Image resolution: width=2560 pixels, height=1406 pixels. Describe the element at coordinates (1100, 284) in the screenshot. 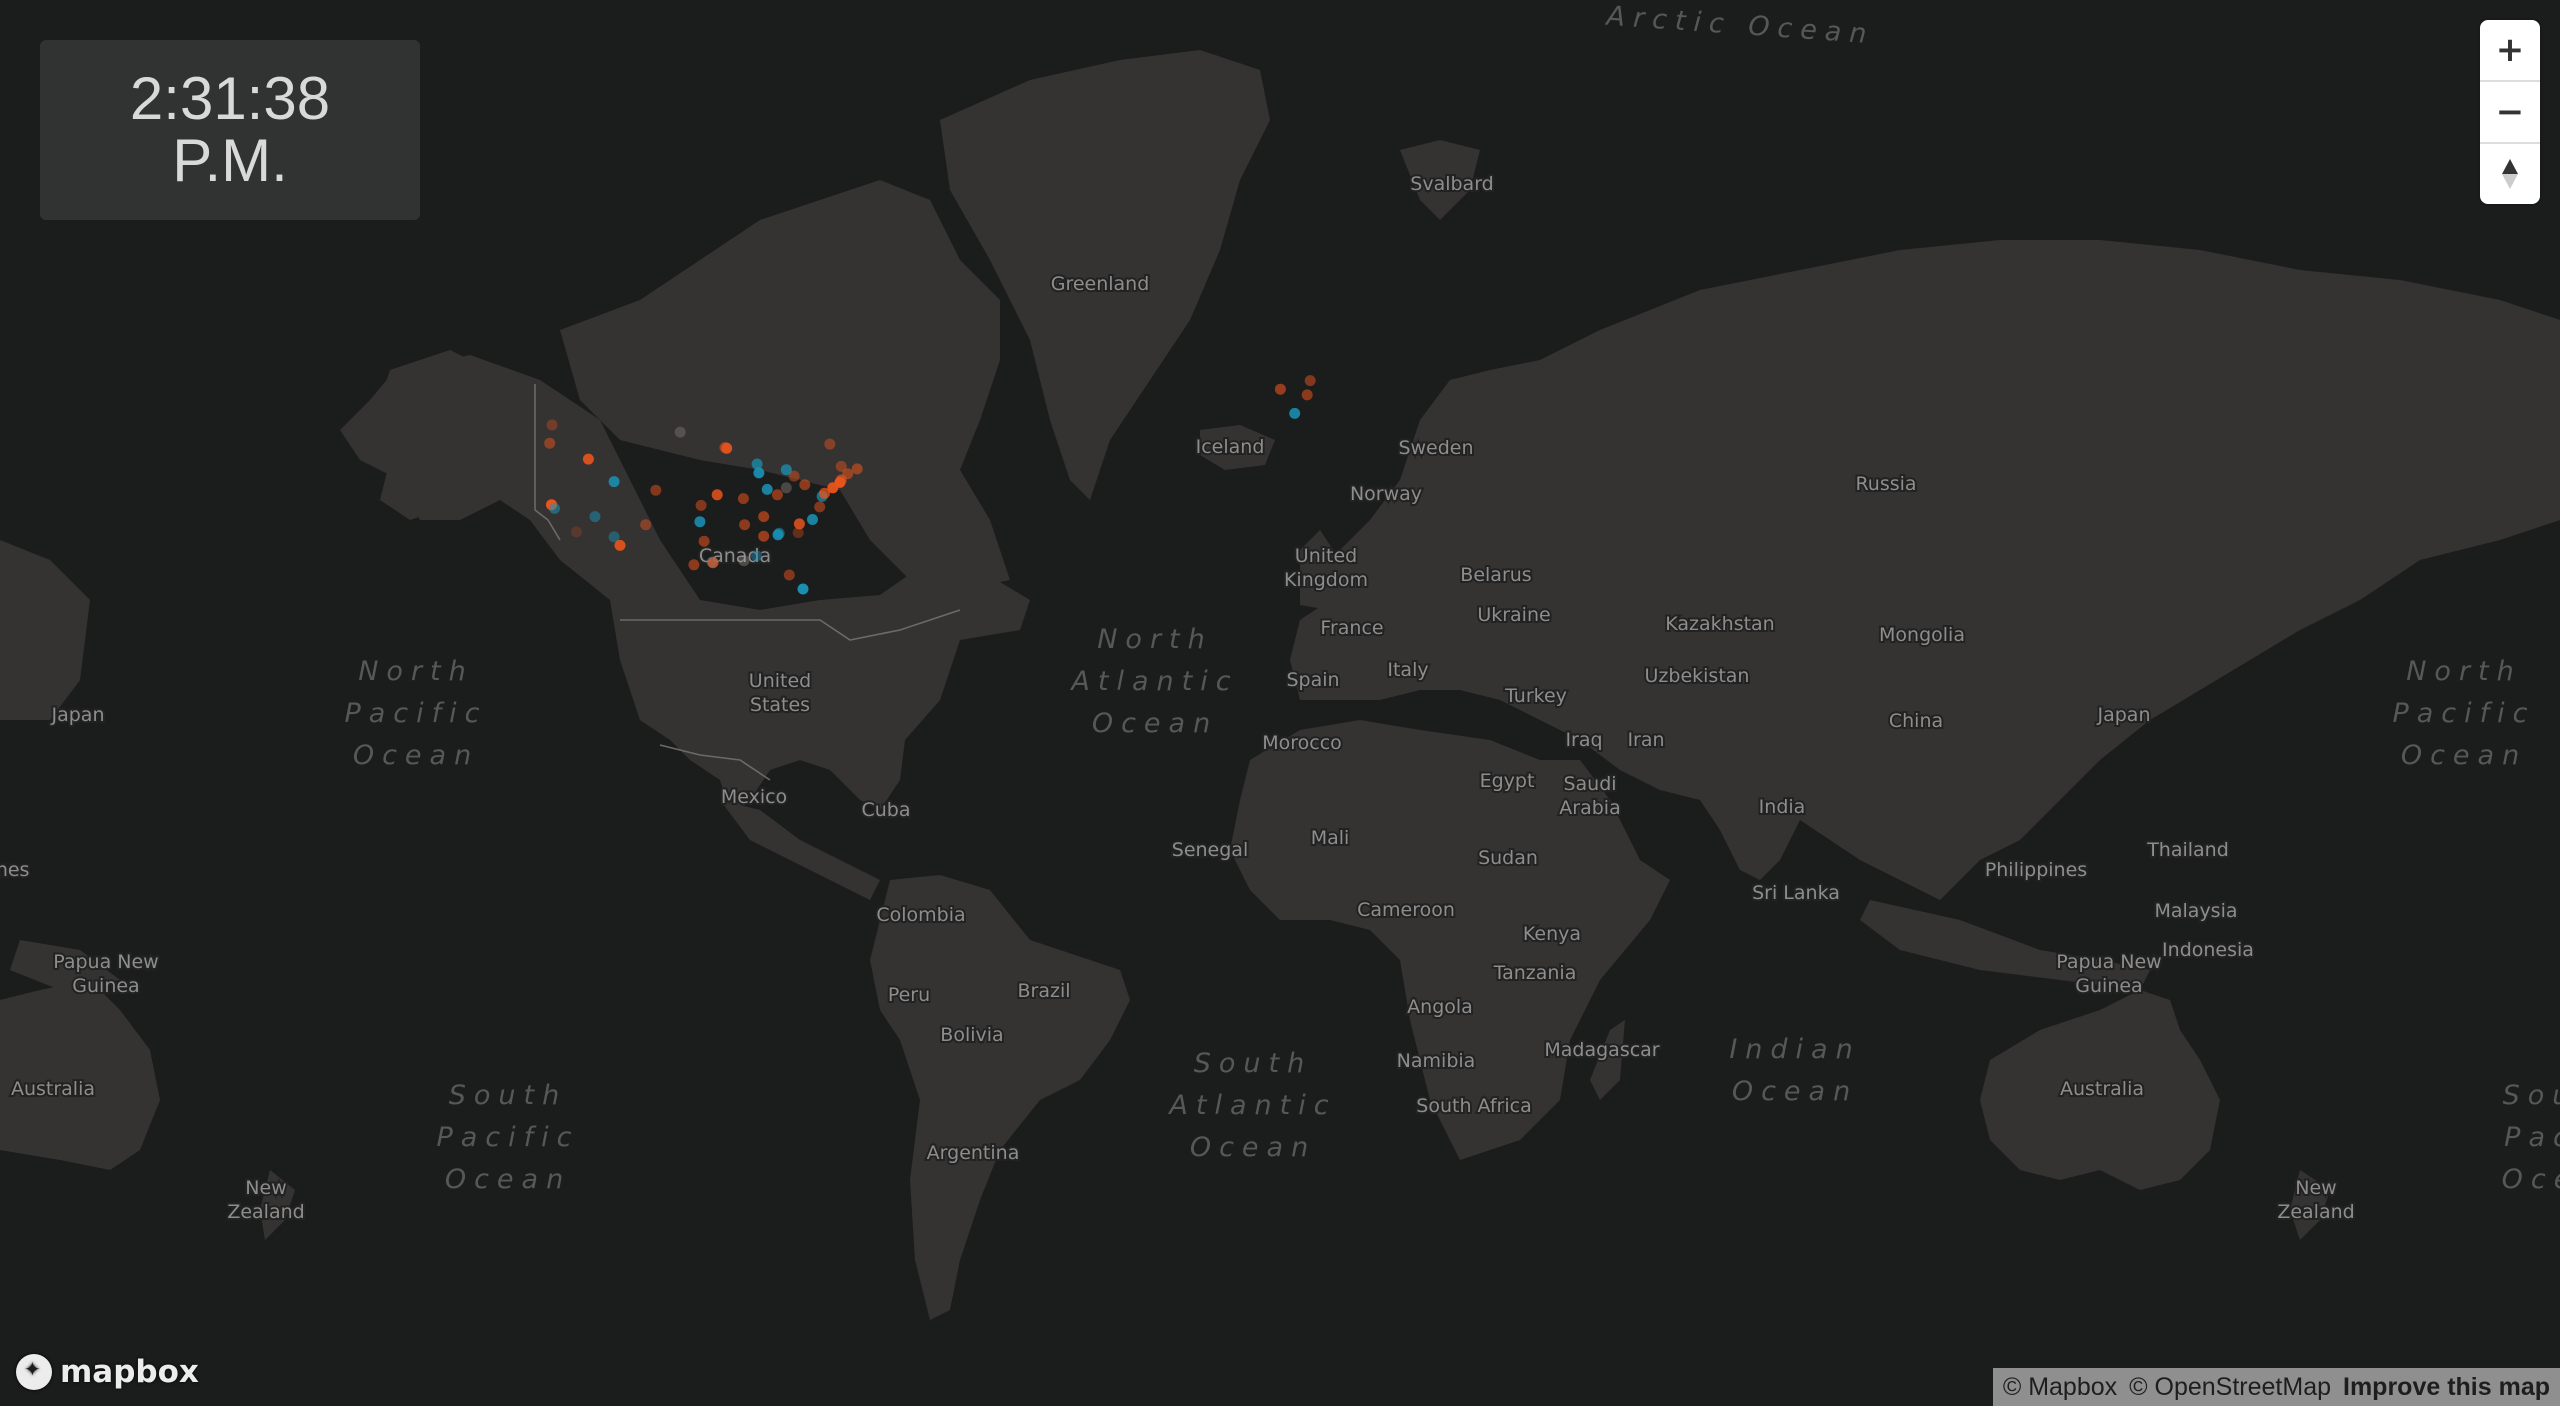

I see `place-label: Greenland` at that location.